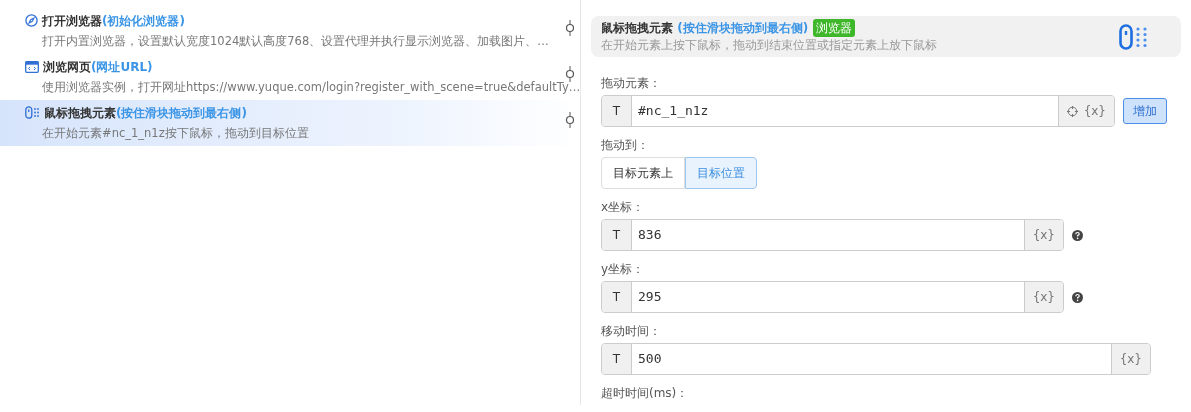  Describe the element at coordinates (832, 235) in the screenshot. I see `input-field: T 836 {x}` at that location.